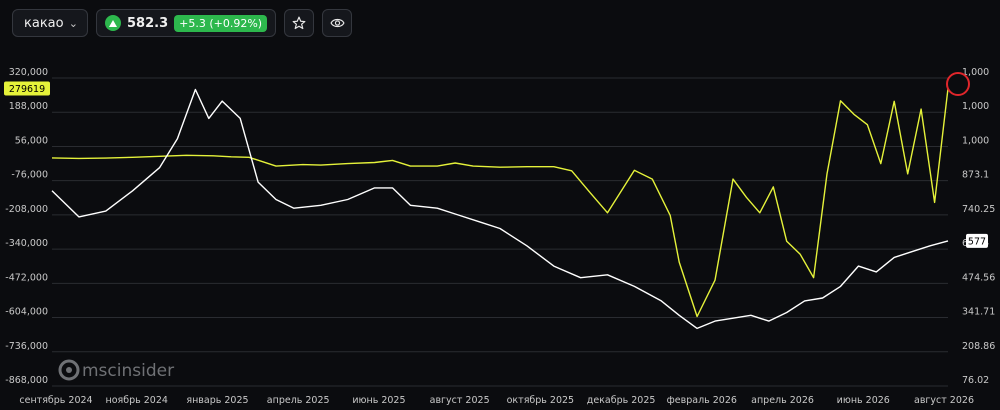 The height and width of the screenshot is (410, 1000). What do you see at coordinates (26, 209) in the screenshot?
I see `left-tick-label: -208,000` at bounding box center [26, 209].